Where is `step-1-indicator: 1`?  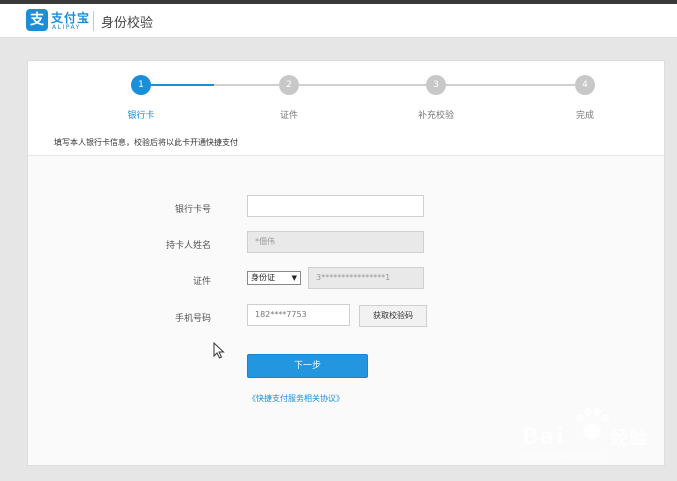 step-1-indicator: 1 is located at coordinates (141, 85).